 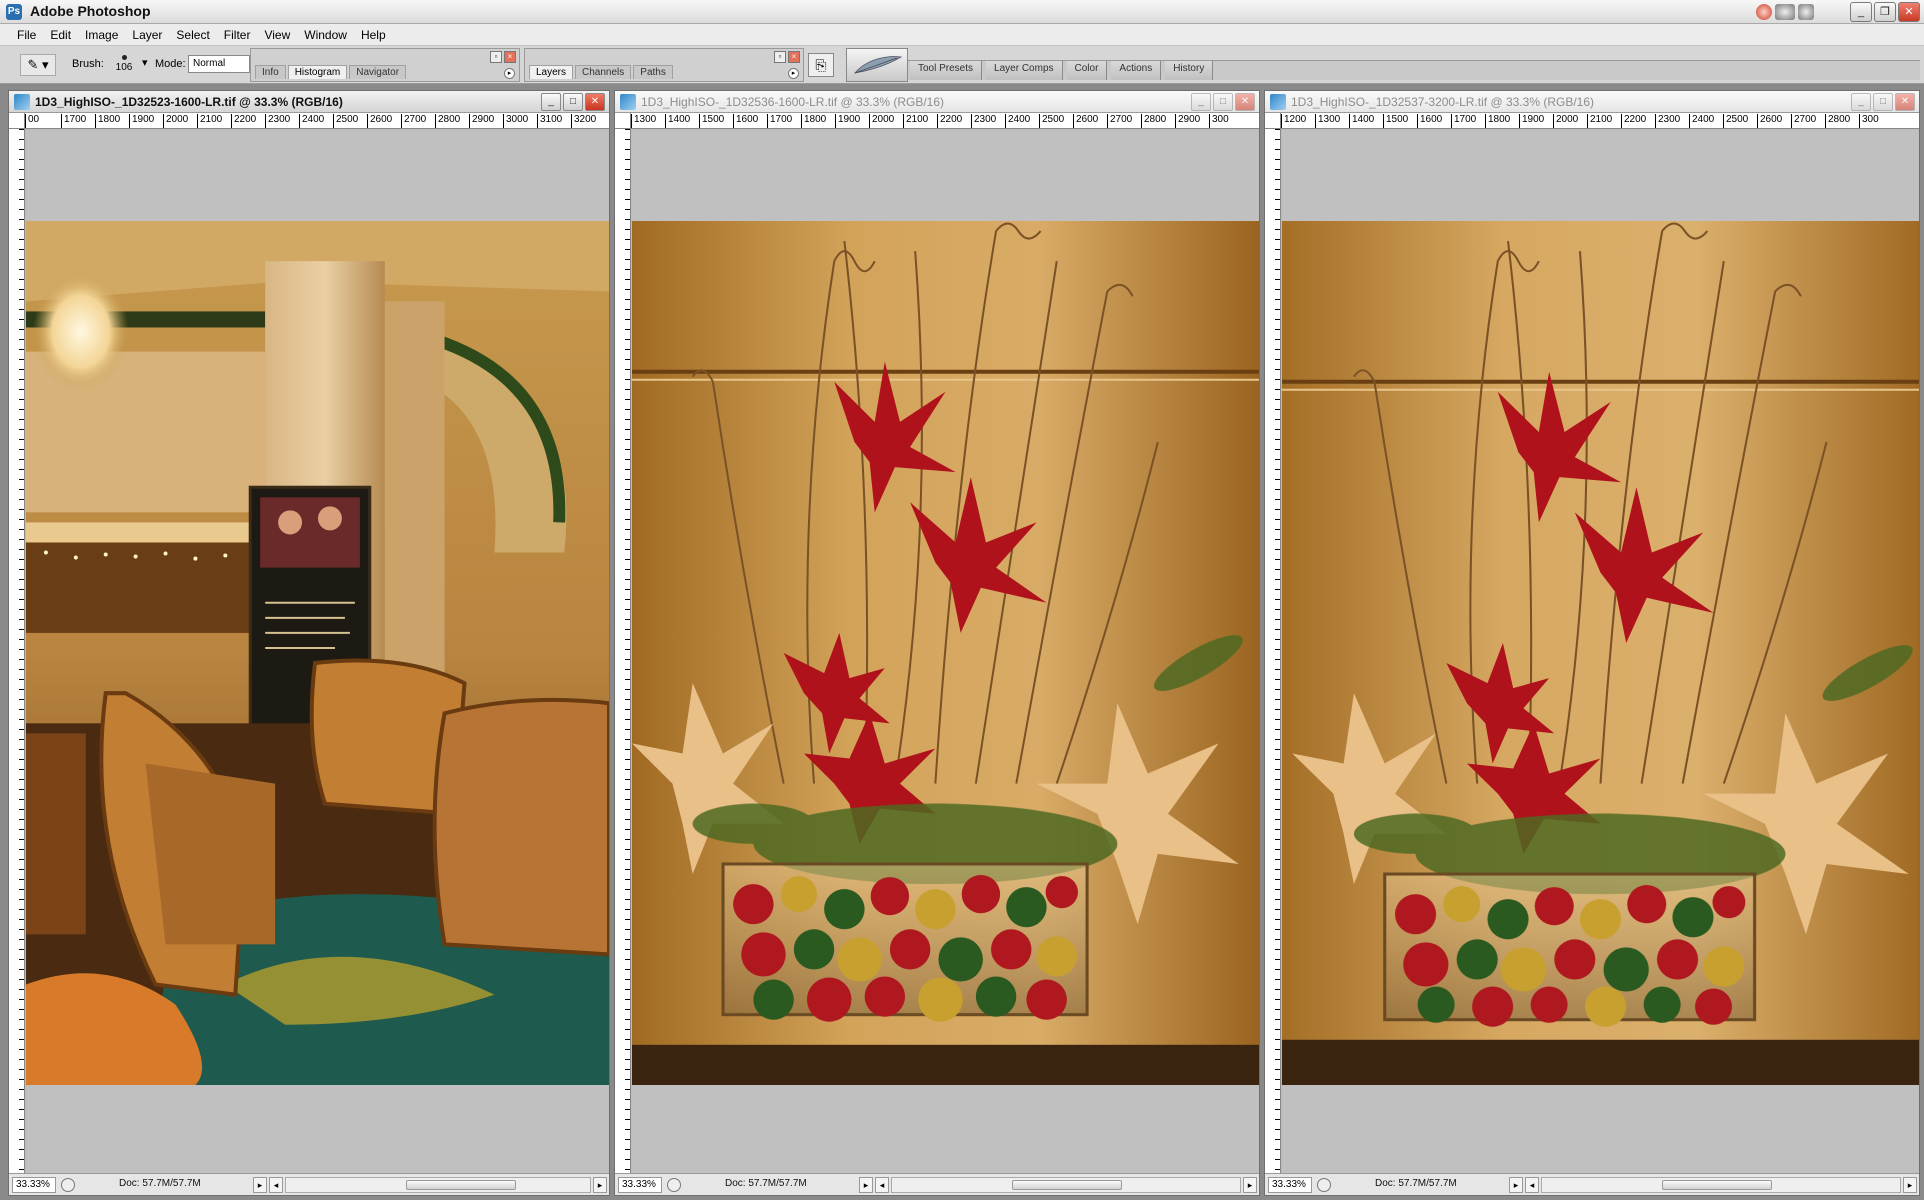 I want to click on menu-filter: Filter, so click(x=237, y=35).